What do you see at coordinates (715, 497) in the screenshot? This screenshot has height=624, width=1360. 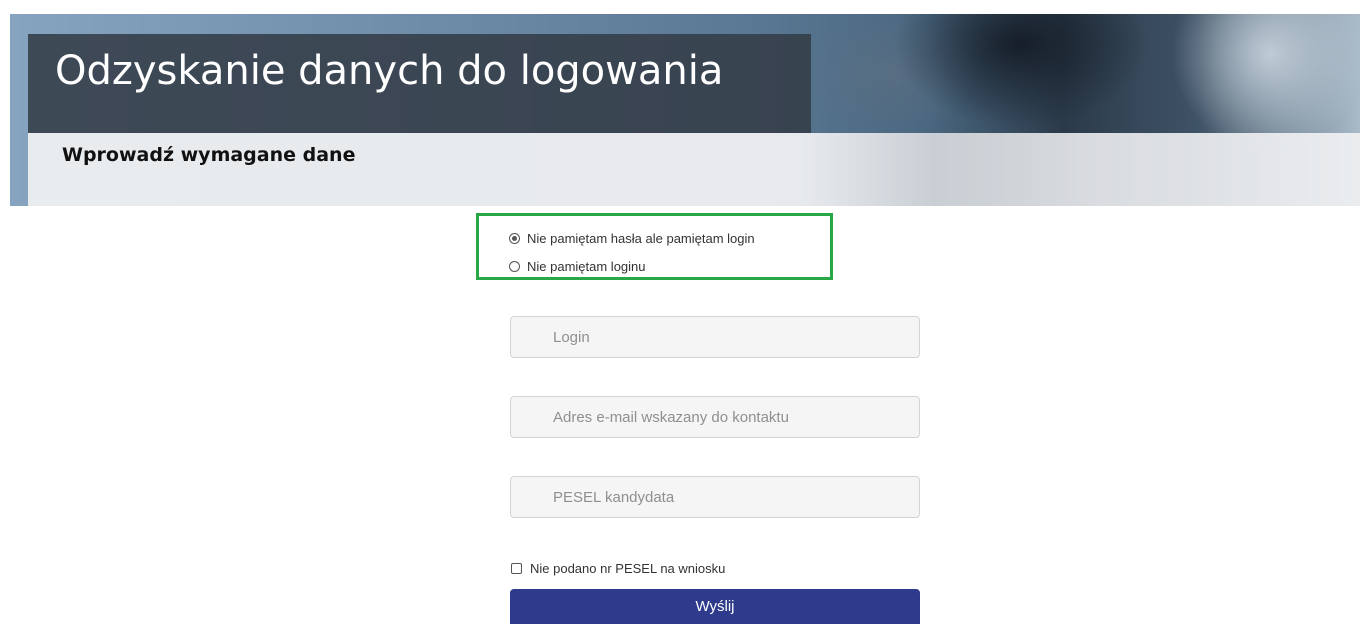 I see `pesel-input` at bounding box center [715, 497].